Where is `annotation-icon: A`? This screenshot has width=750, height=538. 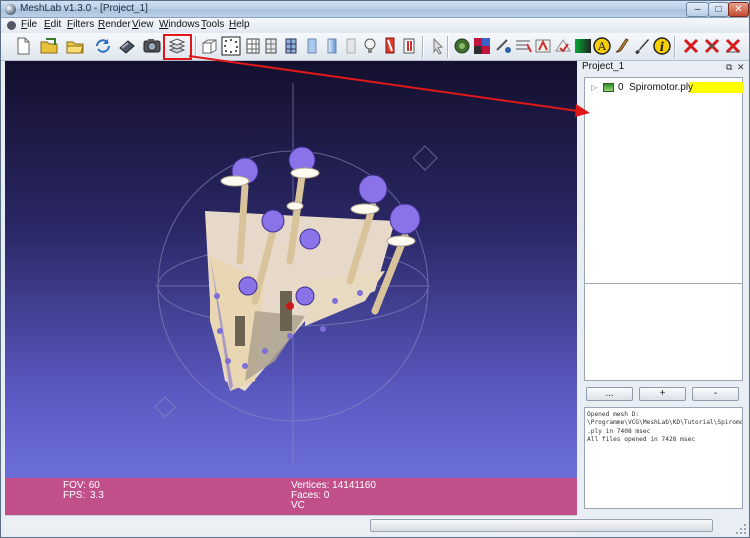 annotation-icon: A is located at coordinates (602, 46).